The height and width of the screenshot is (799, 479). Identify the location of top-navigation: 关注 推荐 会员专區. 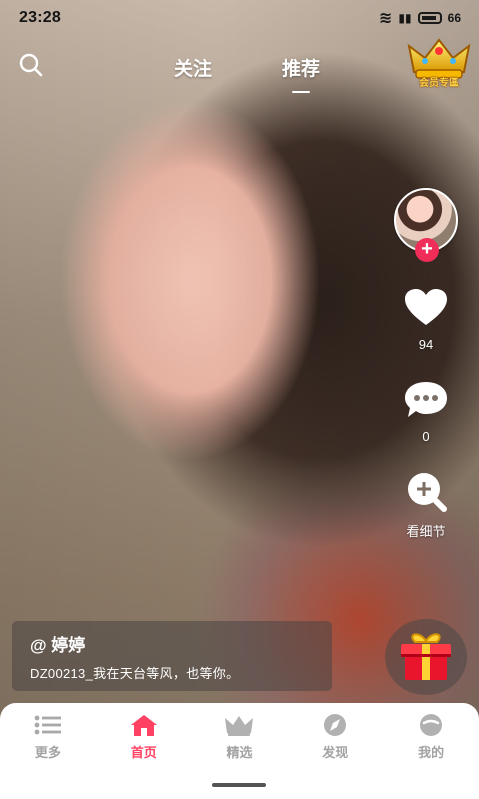
(239, 68).